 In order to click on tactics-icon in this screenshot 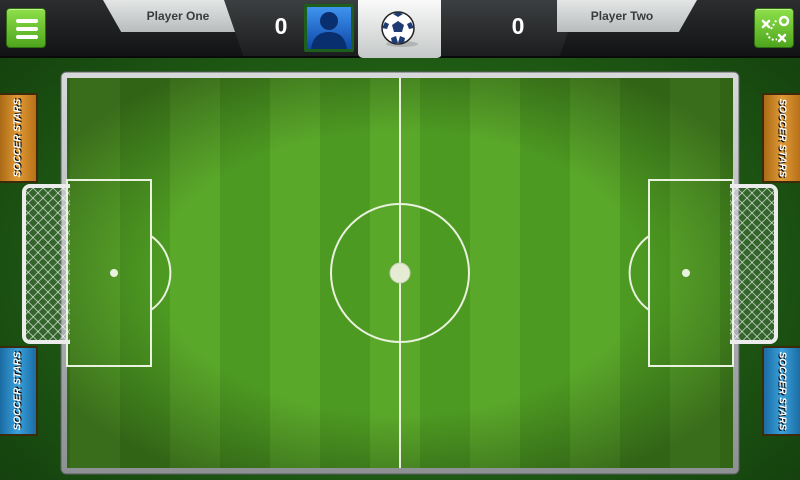, I will do `click(775, 29)`.